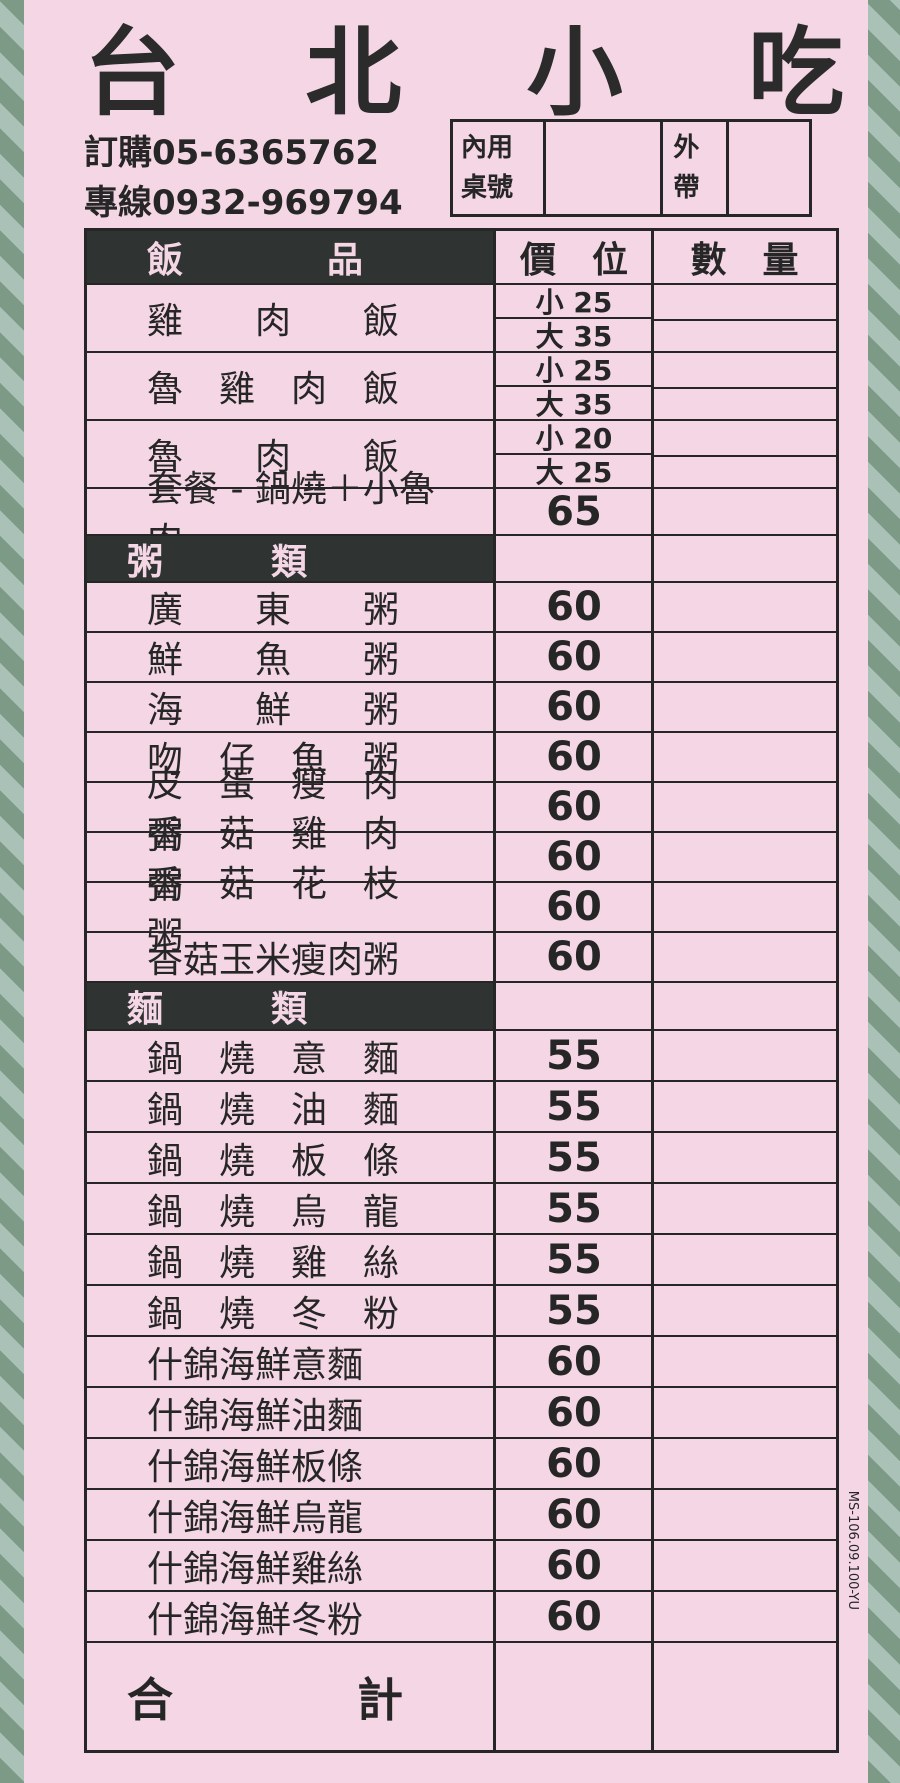 Image resolution: width=900 pixels, height=1783 pixels. I want to click on congee-header: 粥 類, so click(461, 559).